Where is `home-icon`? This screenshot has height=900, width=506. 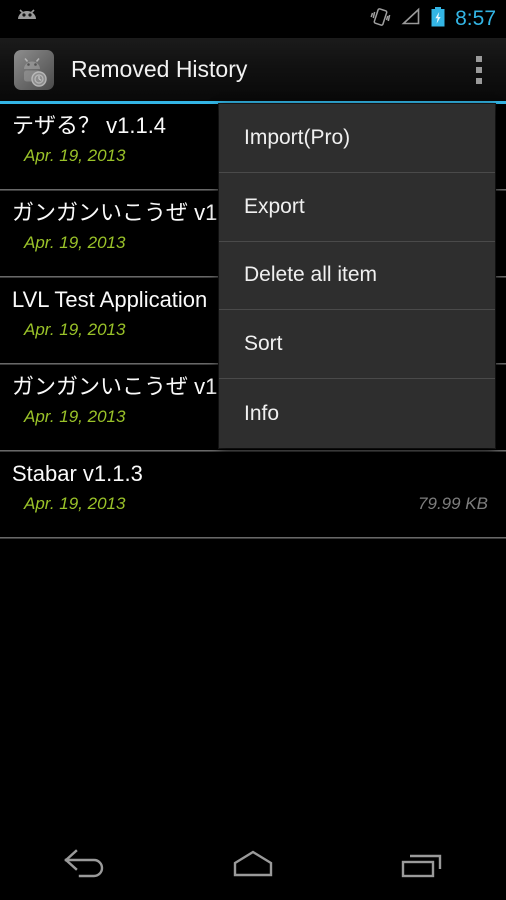 home-icon is located at coordinates (253, 864).